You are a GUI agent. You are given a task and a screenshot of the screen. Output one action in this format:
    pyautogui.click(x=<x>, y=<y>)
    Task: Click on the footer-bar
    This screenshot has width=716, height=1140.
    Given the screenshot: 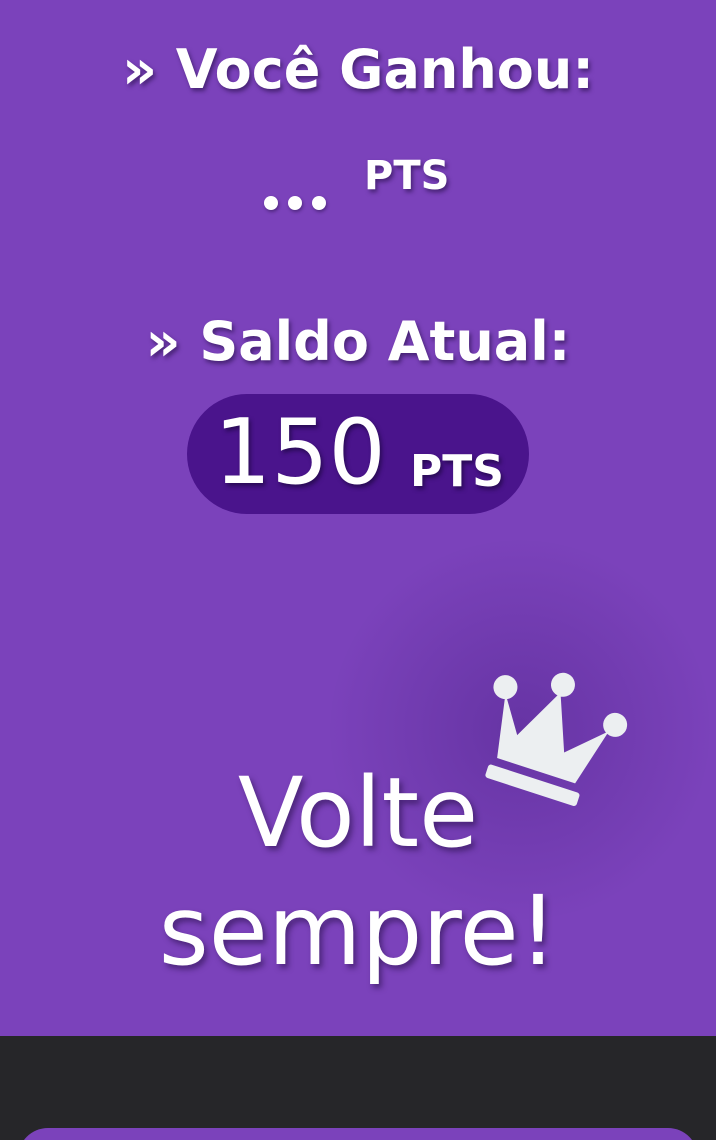 What is the action you would take?
    pyautogui.click(x=358, y=1088)
    